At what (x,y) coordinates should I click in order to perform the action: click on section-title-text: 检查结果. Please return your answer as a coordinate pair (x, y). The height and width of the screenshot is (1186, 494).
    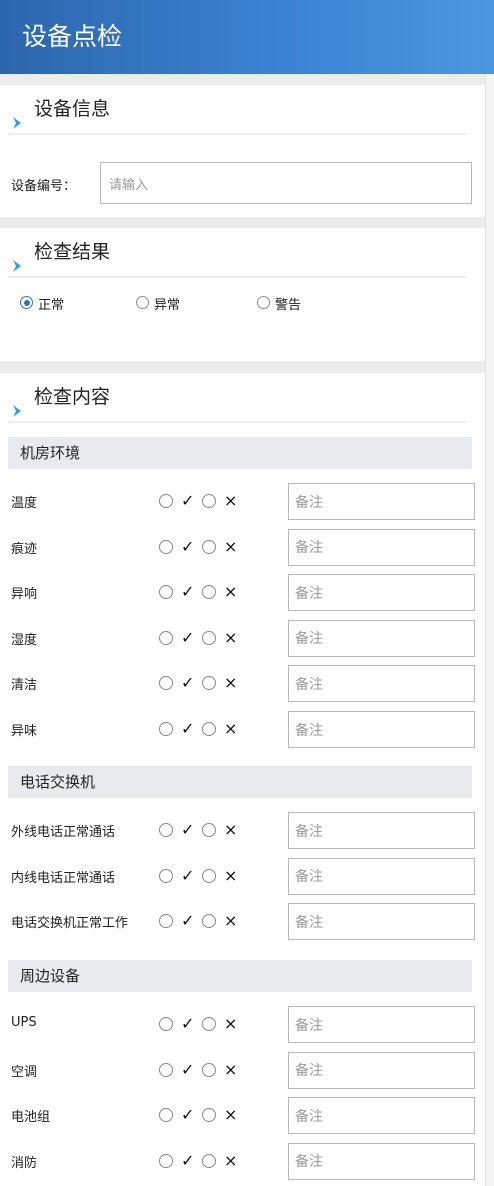
    Looking at the image, I should click on (72, 252).